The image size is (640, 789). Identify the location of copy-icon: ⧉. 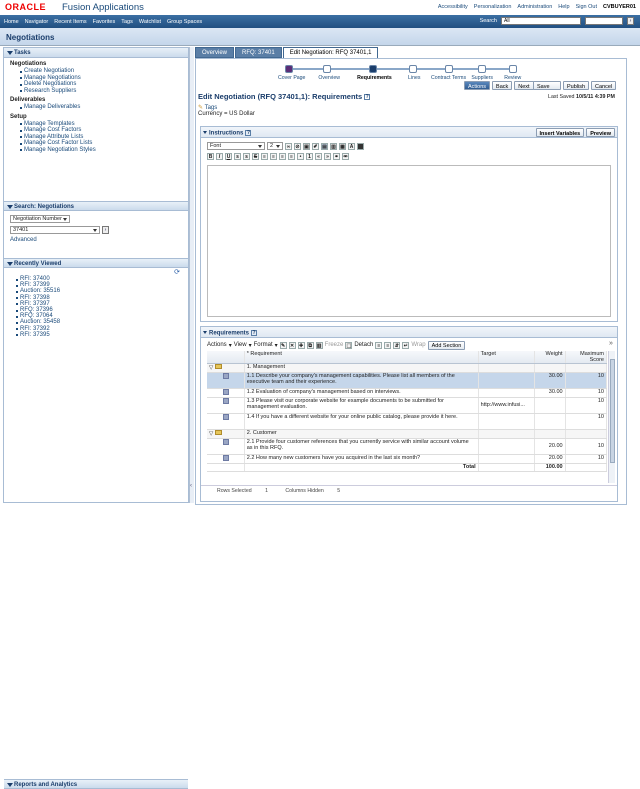
(310, 345).